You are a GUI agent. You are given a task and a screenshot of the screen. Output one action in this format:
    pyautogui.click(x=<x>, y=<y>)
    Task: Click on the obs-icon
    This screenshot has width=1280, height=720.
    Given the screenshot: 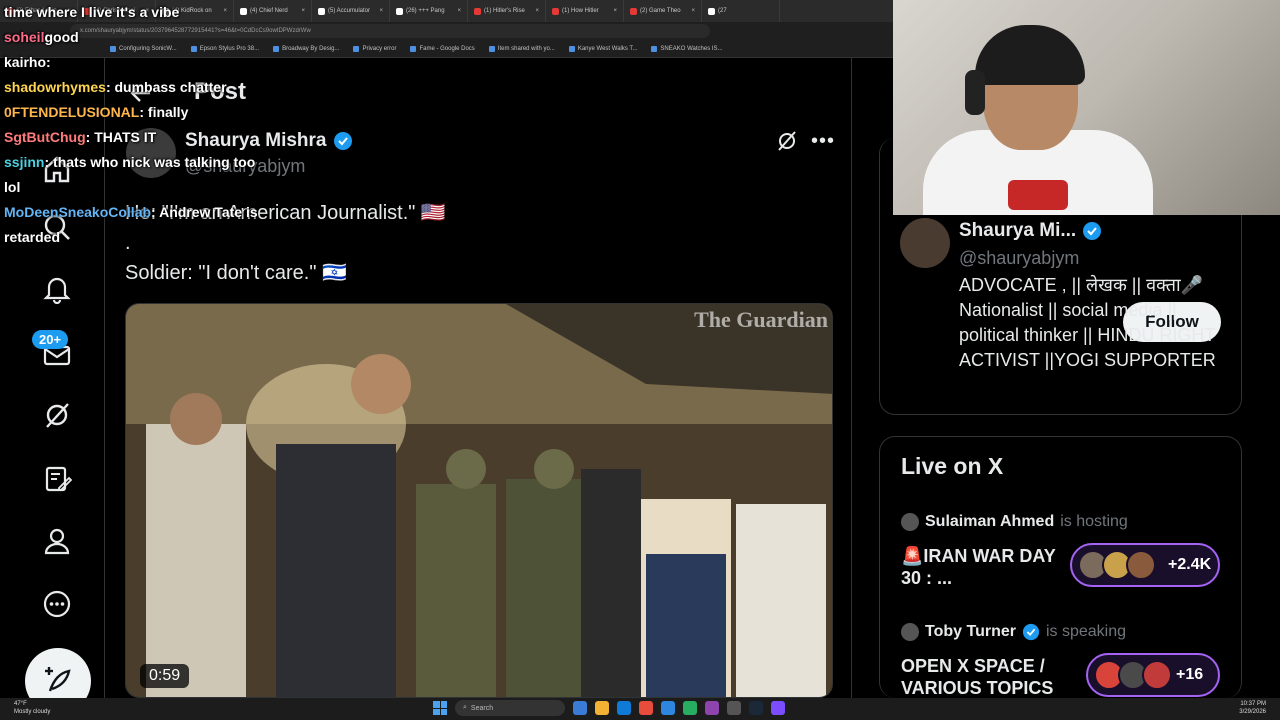 What is the action you would take?
    pyautogui.click(x=734, y=708)
    